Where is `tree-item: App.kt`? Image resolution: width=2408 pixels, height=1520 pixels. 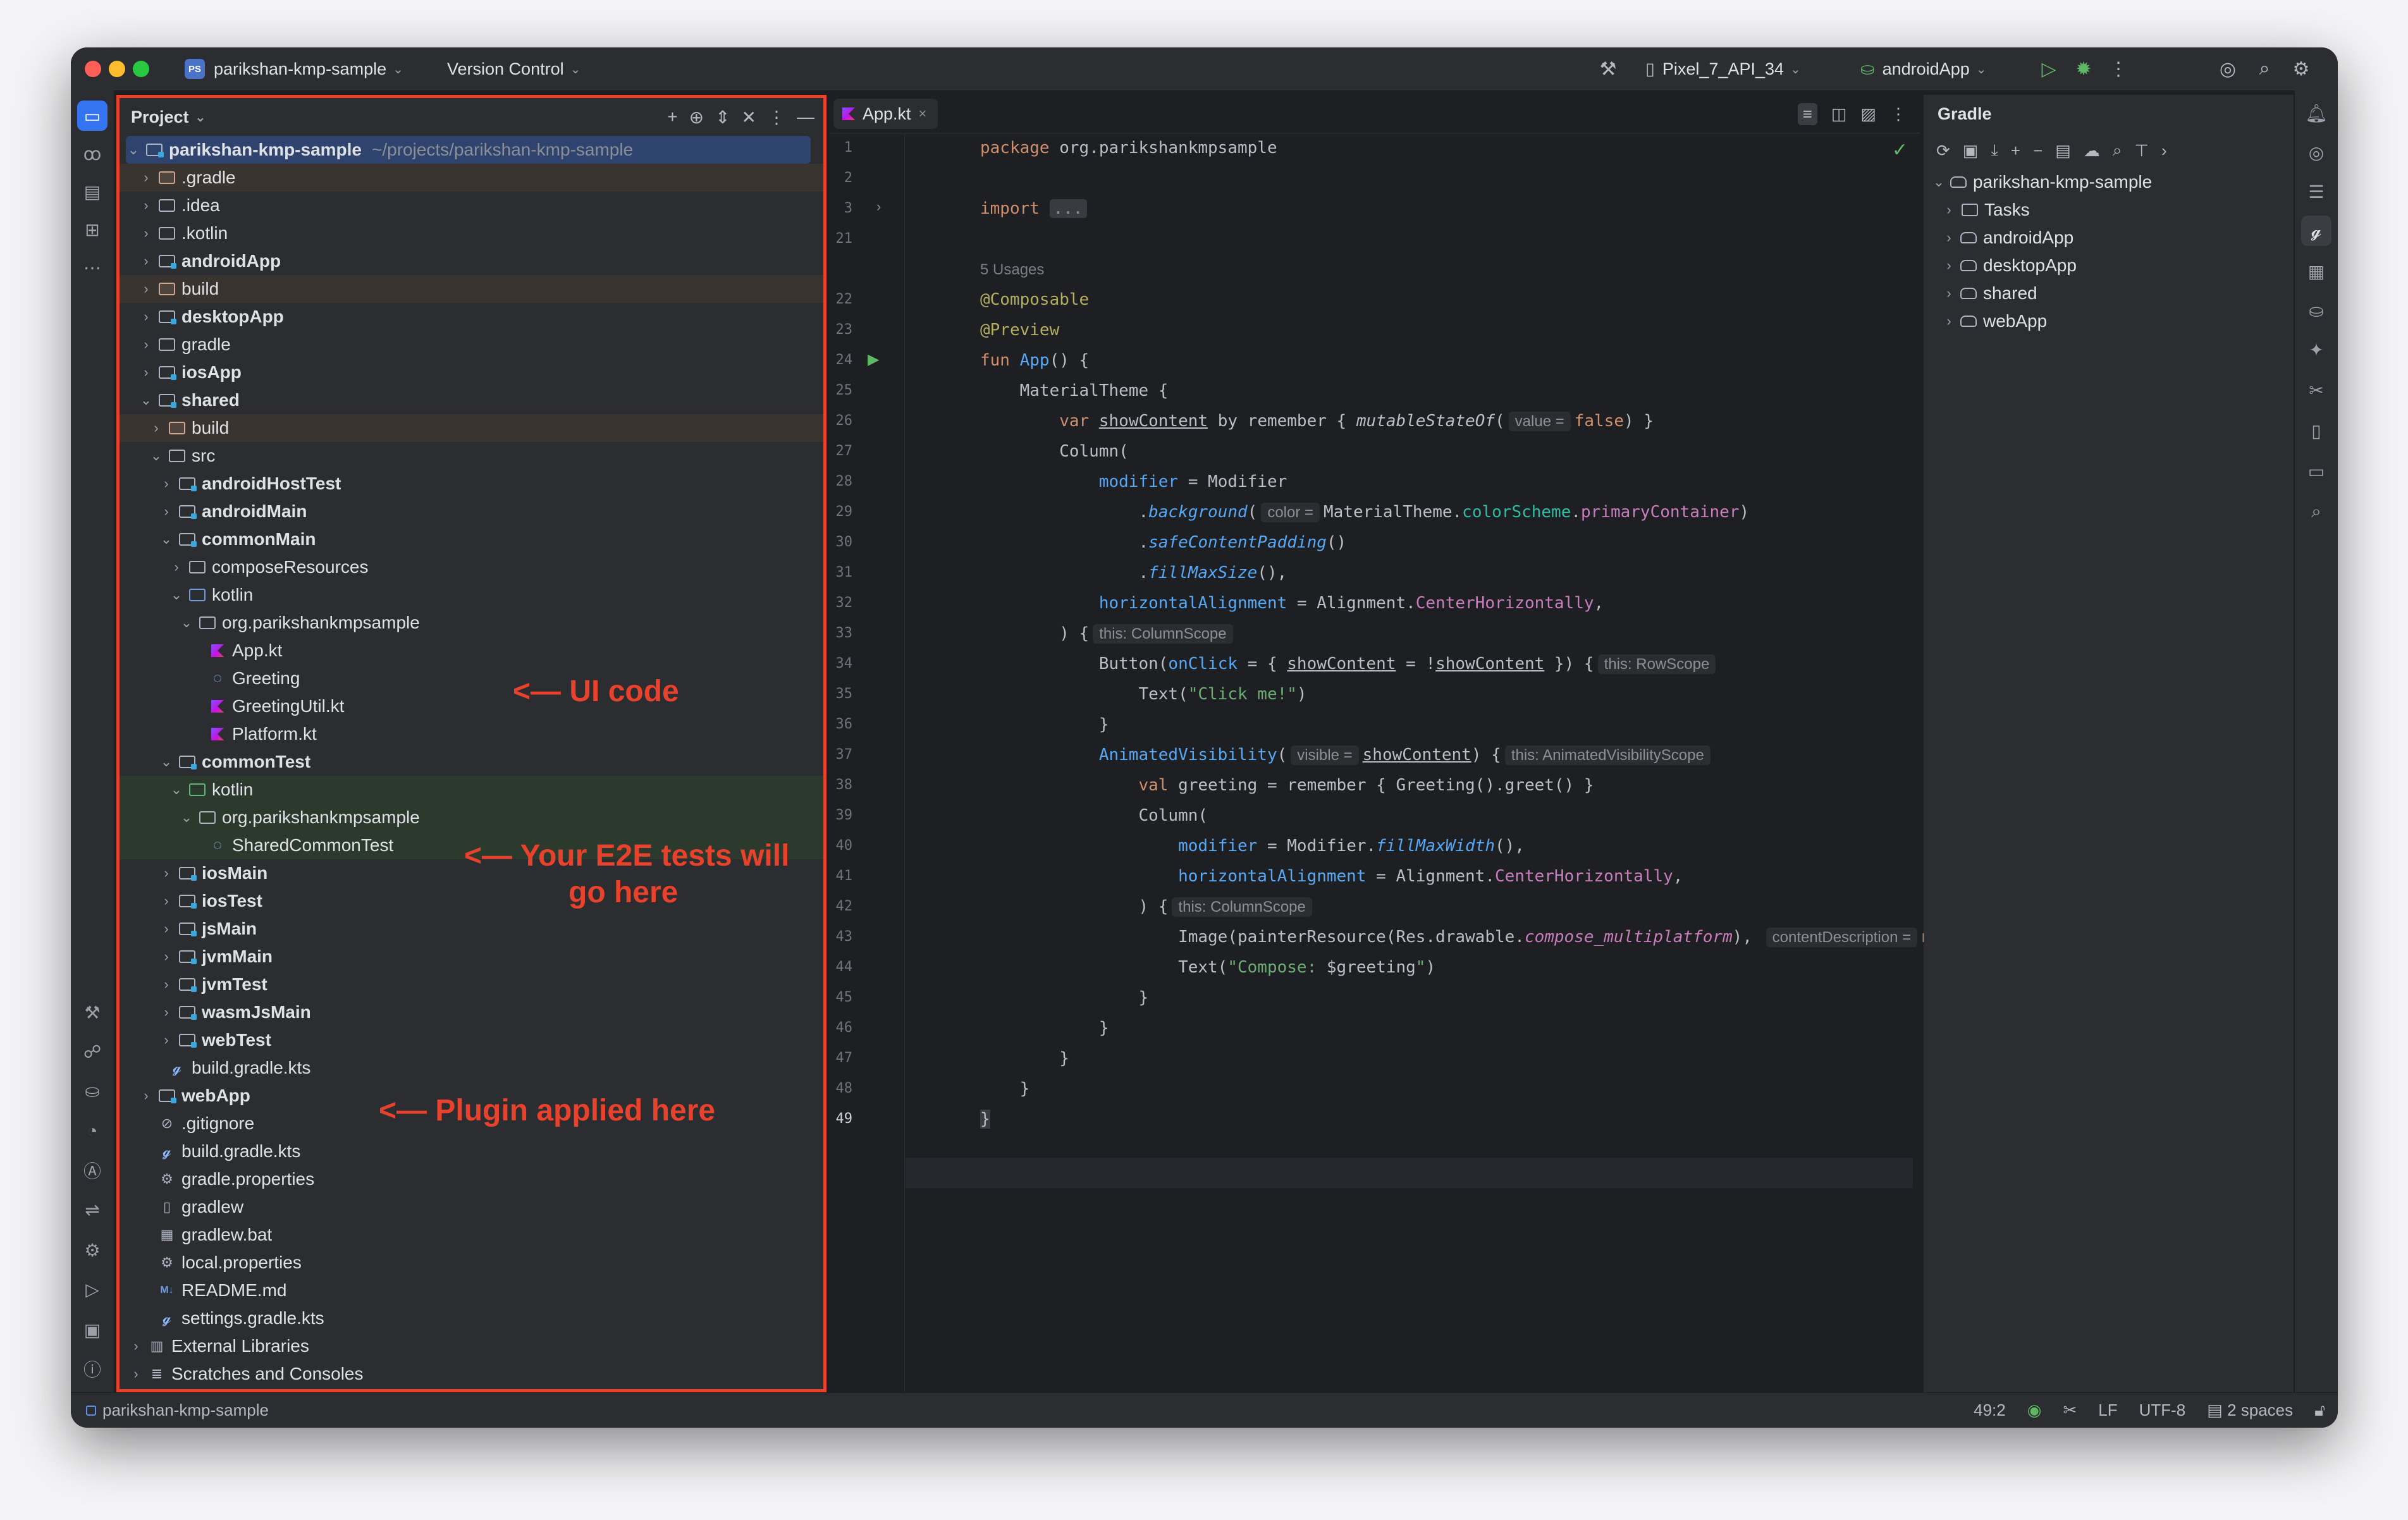
tree-item: App.kt is located at coordinates (471, 651).